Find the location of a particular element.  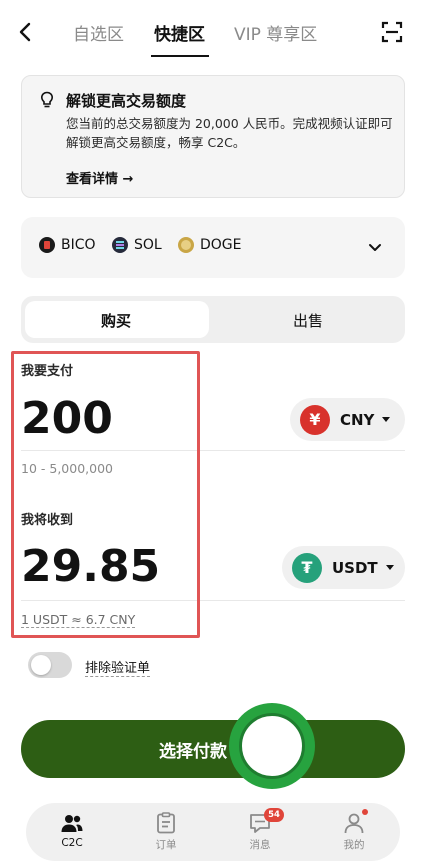

sell-tab: 出售 is located at coordinates (308, 320).